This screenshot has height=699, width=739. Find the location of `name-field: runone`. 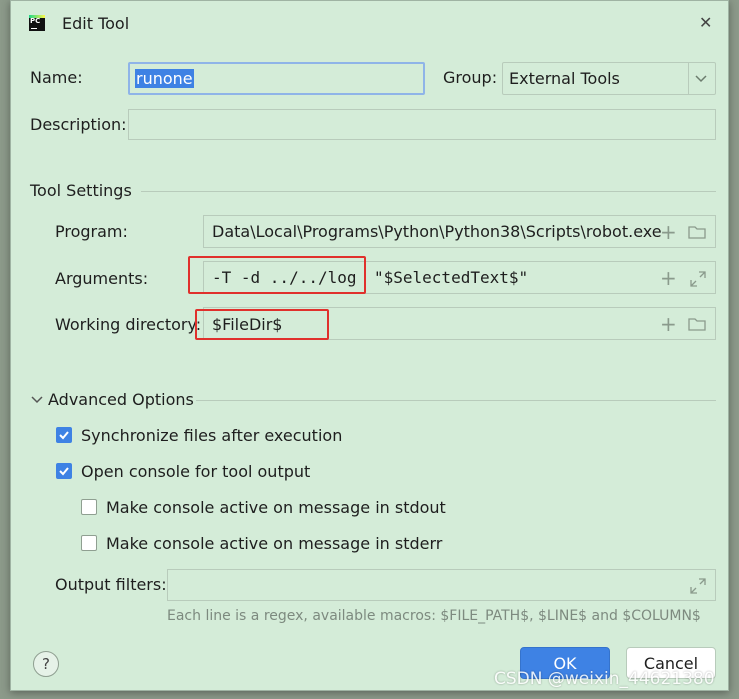

name-field: runone is located at coordinates (276, 78).